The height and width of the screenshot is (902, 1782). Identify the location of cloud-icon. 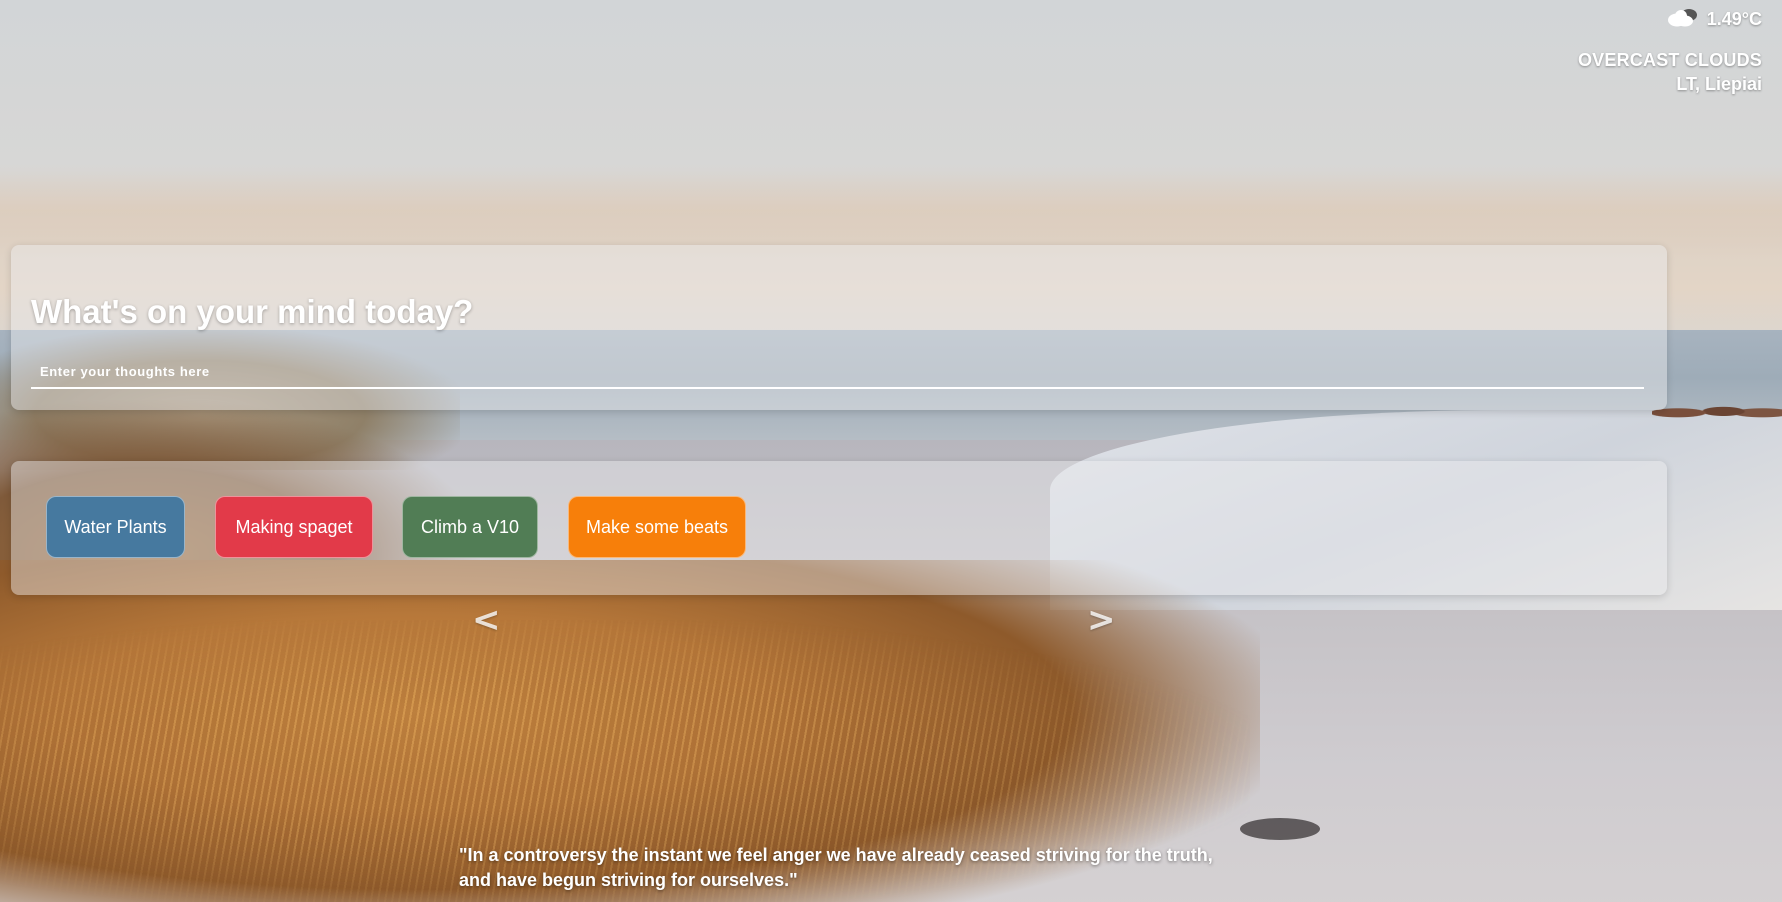
(1683, 19).